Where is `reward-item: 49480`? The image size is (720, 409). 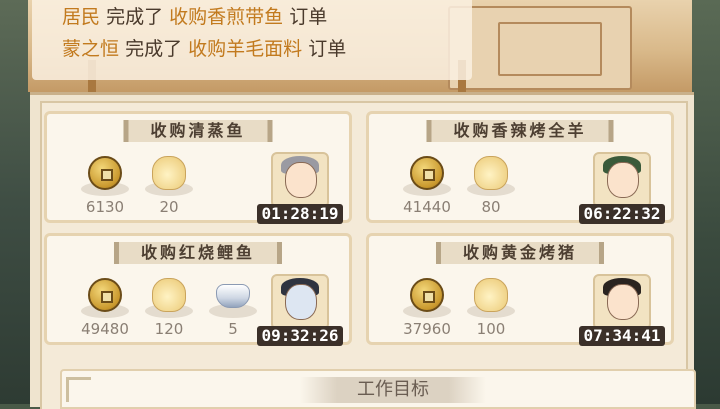
reward-item: 49480 is located at coordinates (105, 308).